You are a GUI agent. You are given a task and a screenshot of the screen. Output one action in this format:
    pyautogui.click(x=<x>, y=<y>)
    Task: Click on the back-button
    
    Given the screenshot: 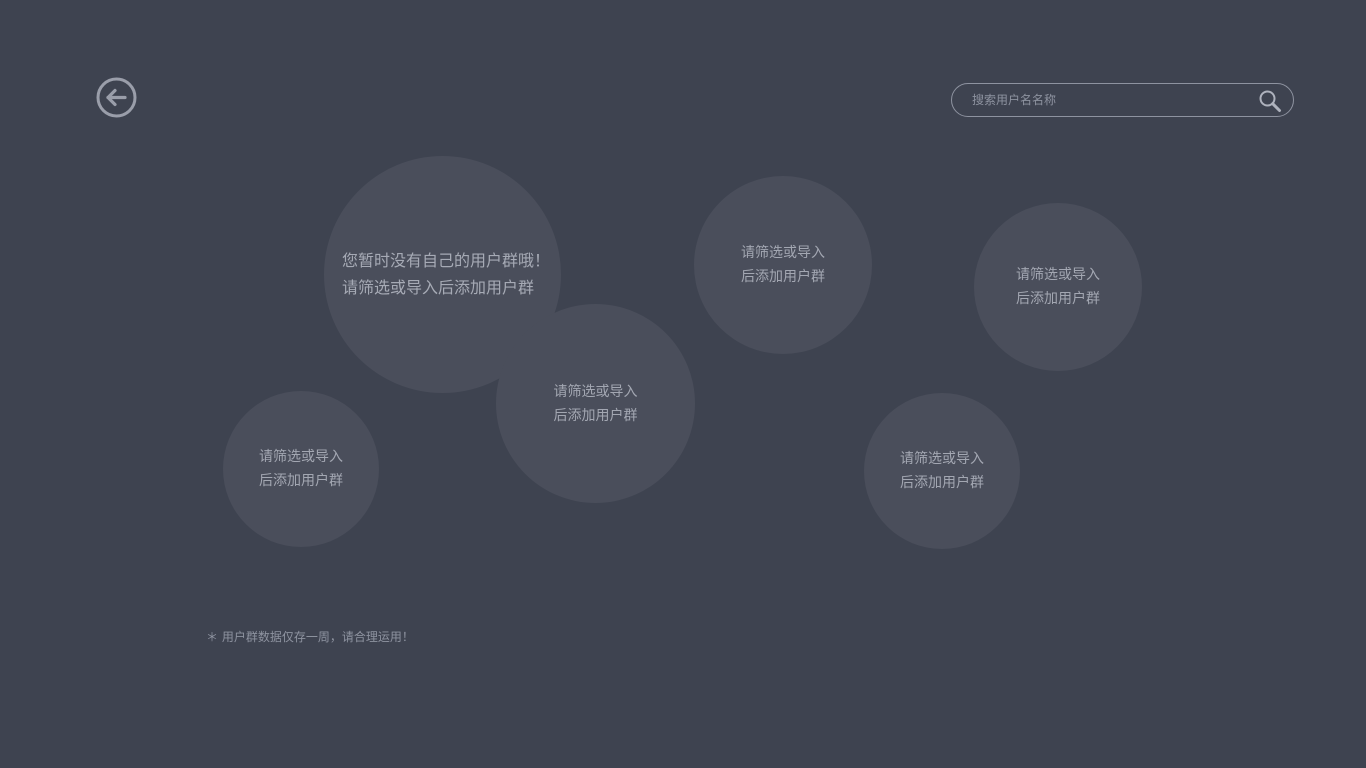 What is the action you would take?
    pyautogui.click(x=116, y=97)
    